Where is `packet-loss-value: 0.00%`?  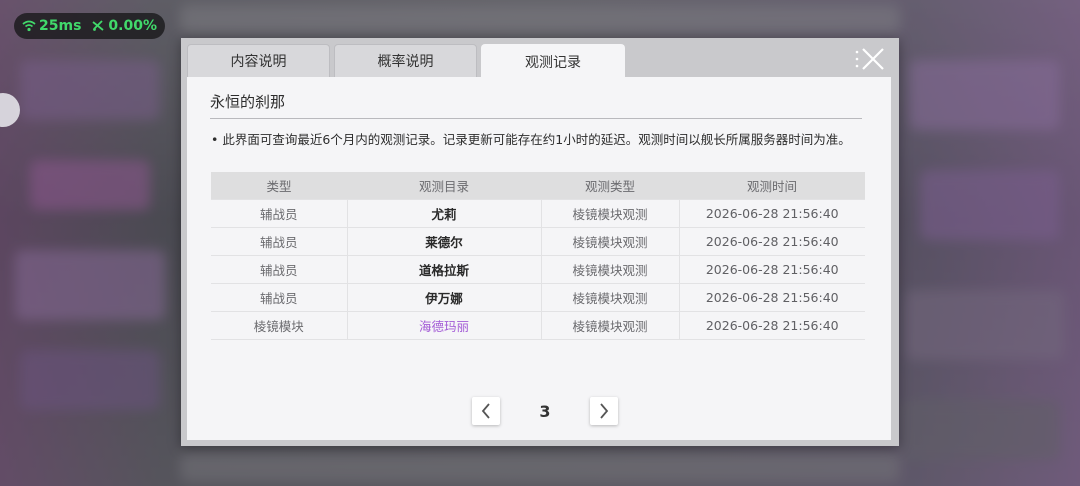 packet-loss-value: 0.00% is located at coordinates (132, 26).